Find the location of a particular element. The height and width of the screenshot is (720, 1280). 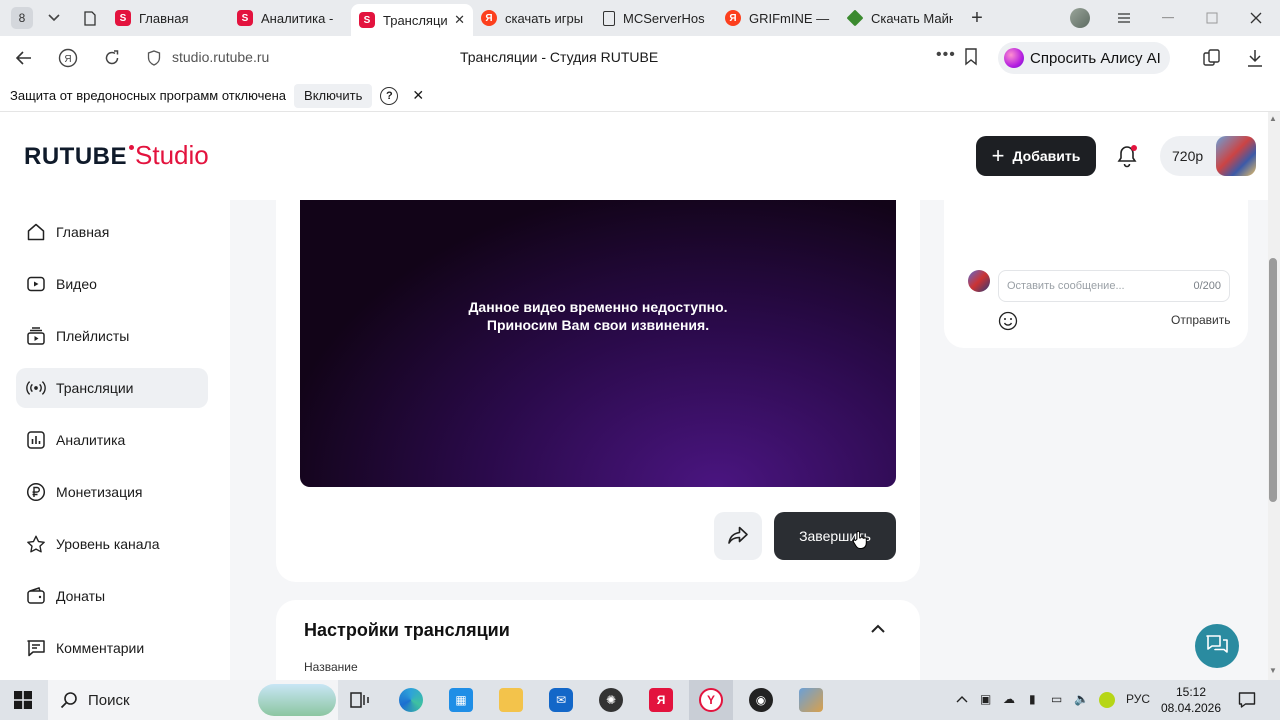

document-favicon-icon is located at coordinates (609, 18).